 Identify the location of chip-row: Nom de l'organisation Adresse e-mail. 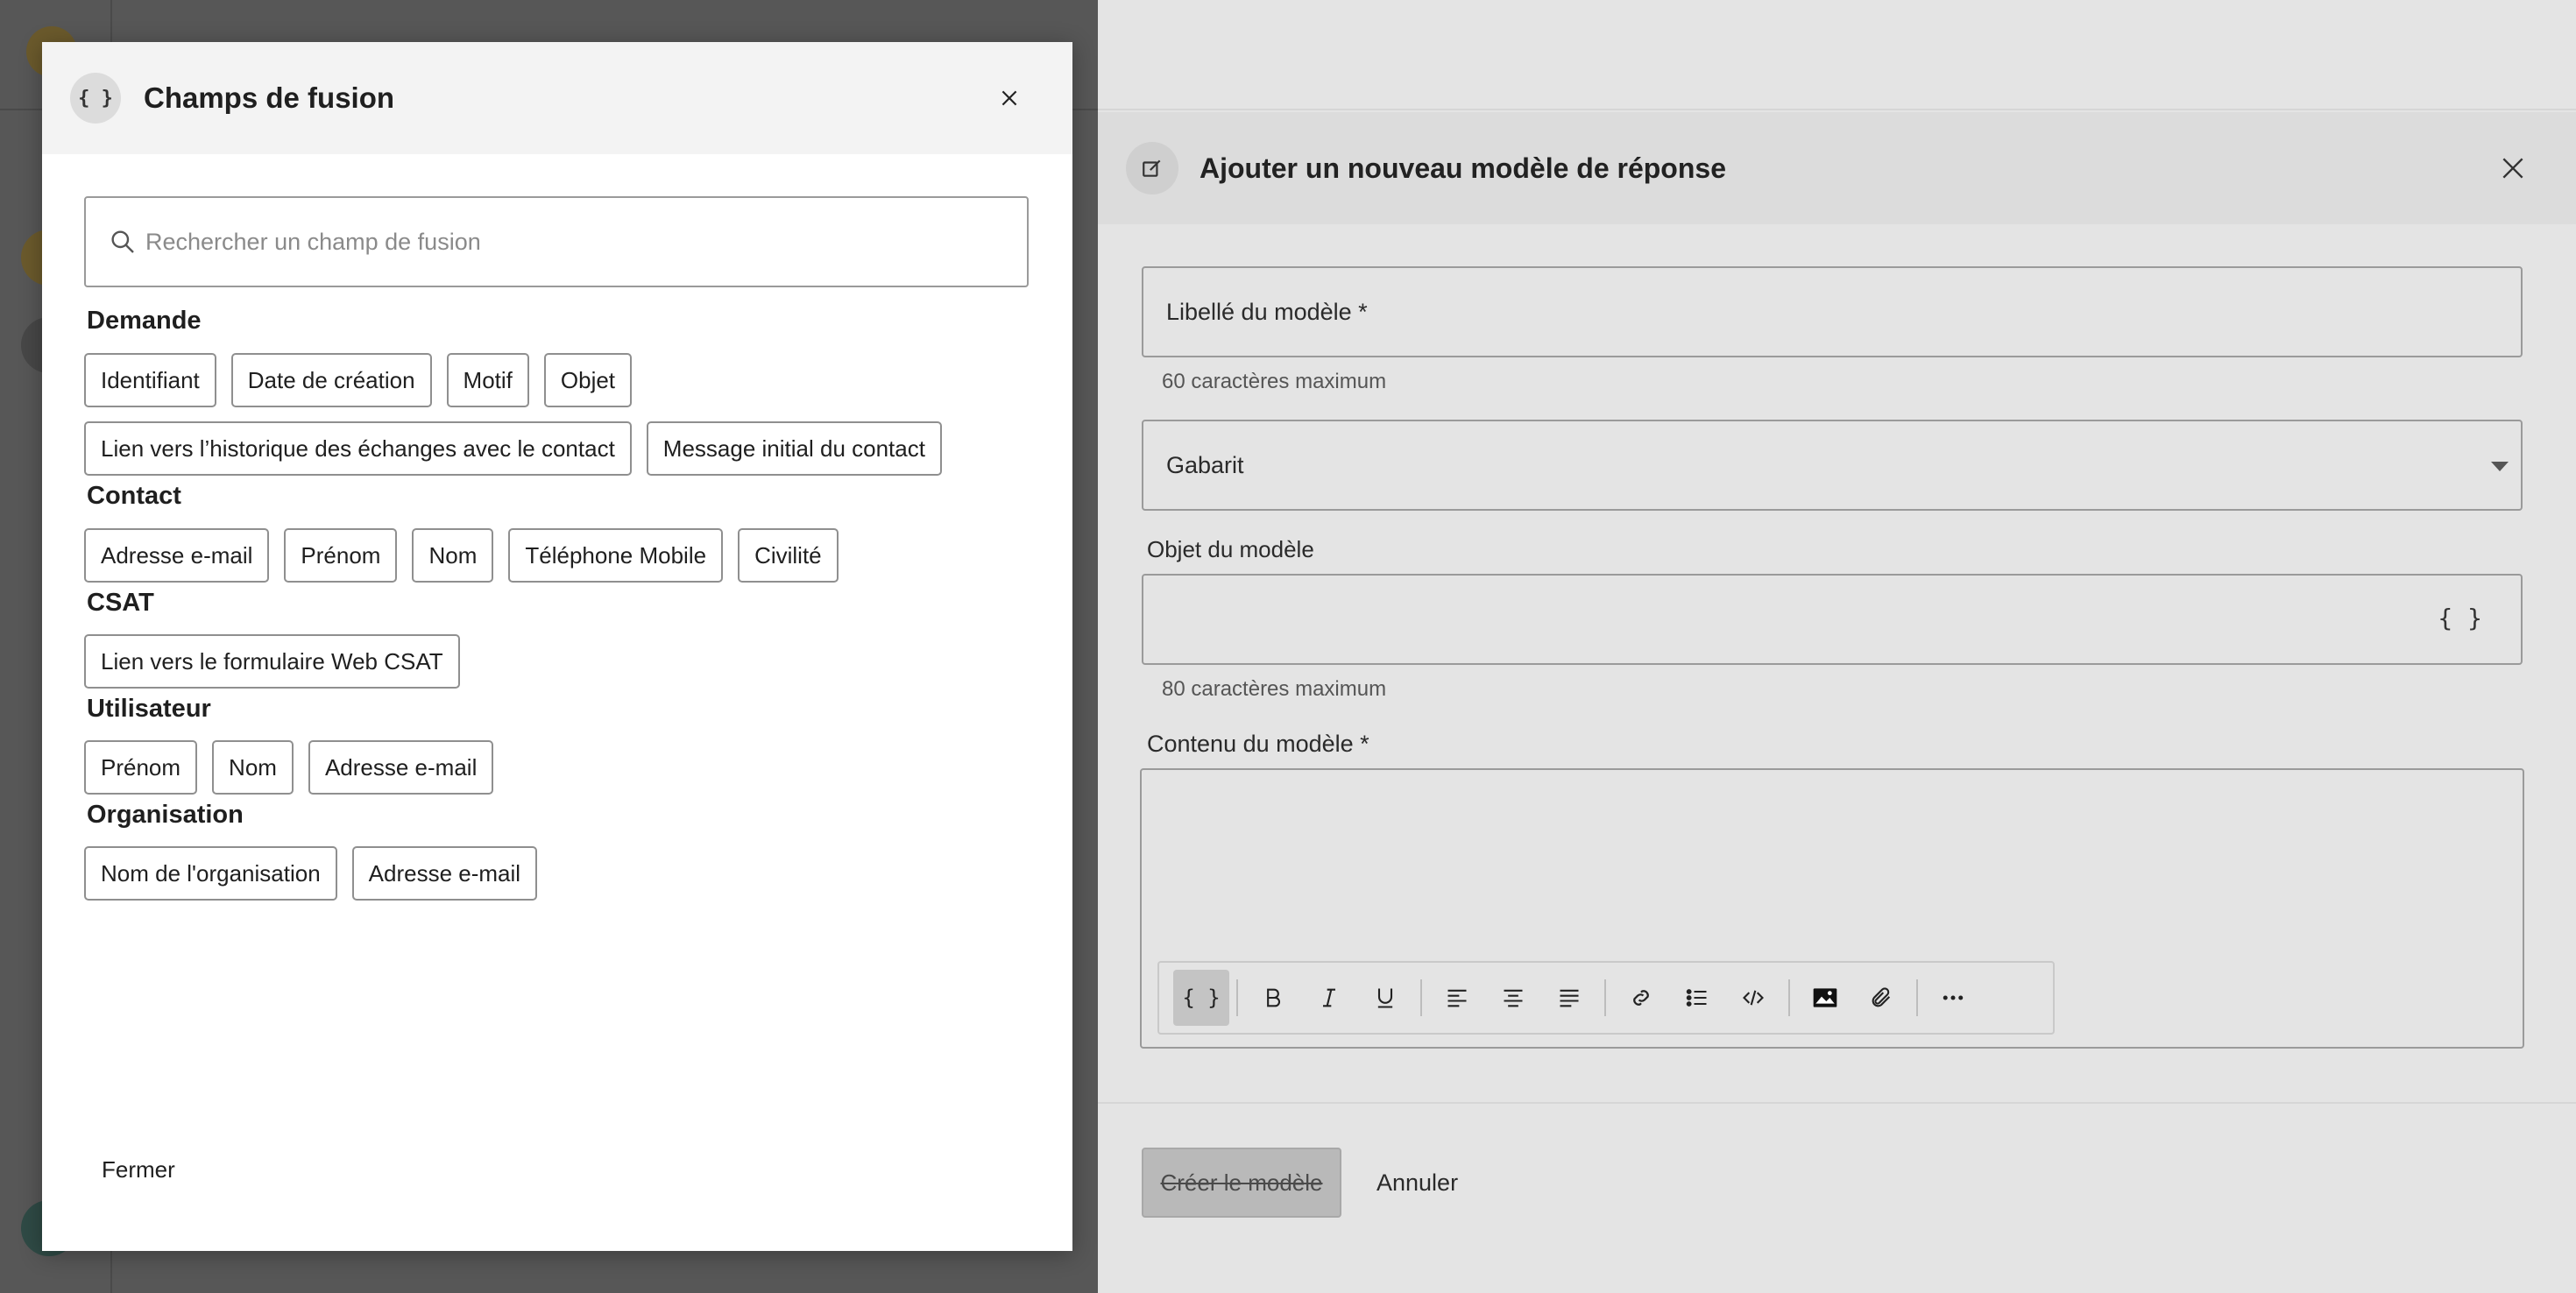
(311, 873).